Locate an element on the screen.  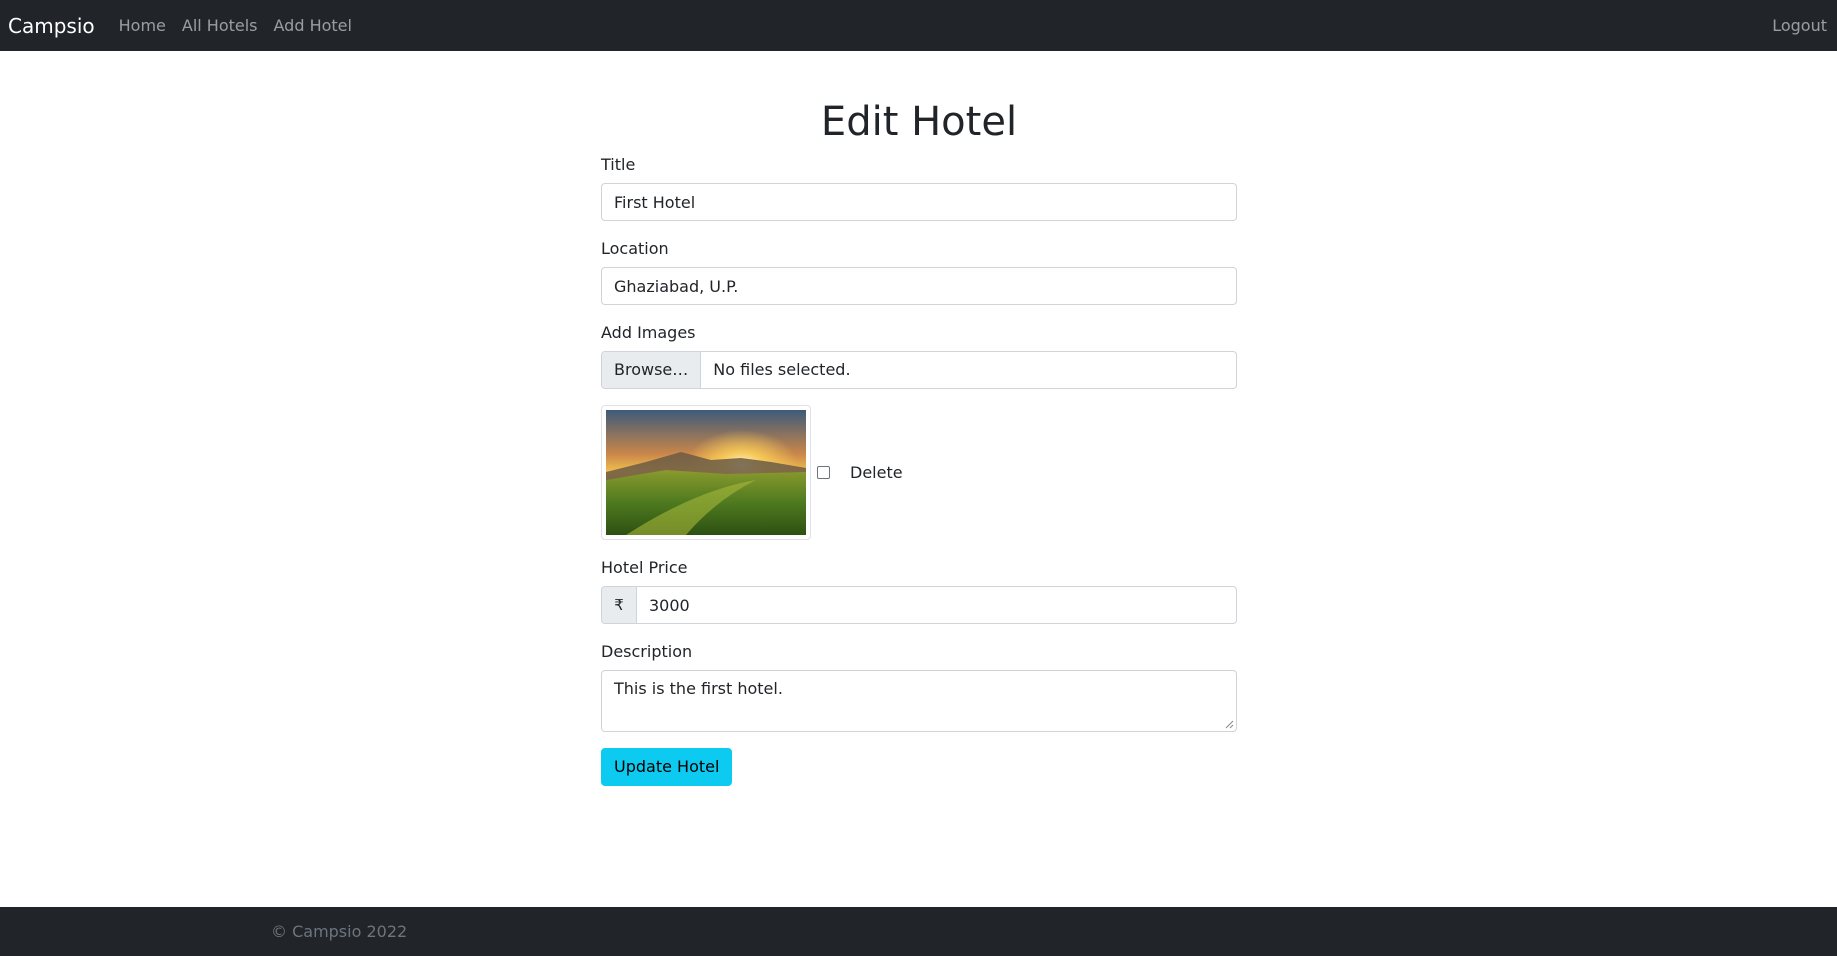
nav-link-home: Home is located at coordinates (142, 25).